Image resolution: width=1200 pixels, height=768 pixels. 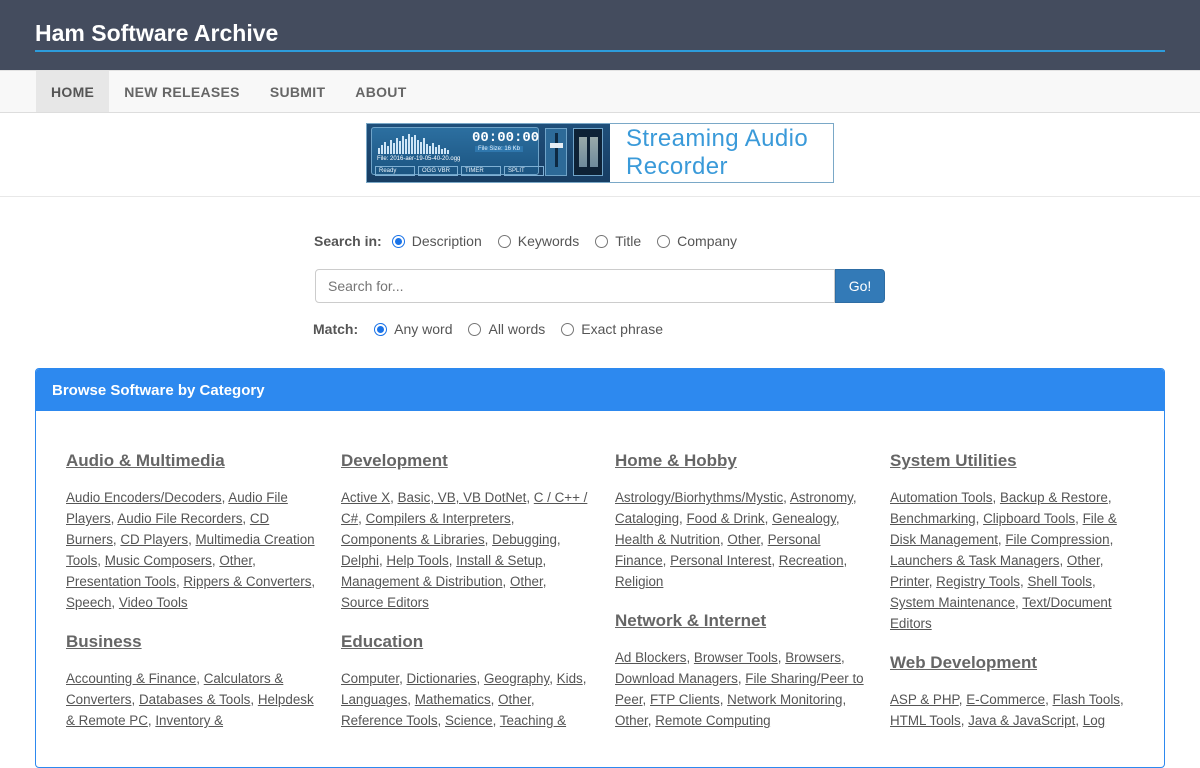 What do you see at coordinates (516, 678) in the screenshot?
I see `subcategory-link: Geography` at bounding box center [516, 678].